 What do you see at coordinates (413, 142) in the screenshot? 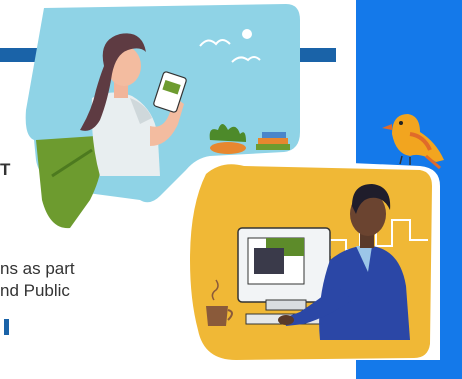
I see `bird-icon` at bounding box center [413, 142].